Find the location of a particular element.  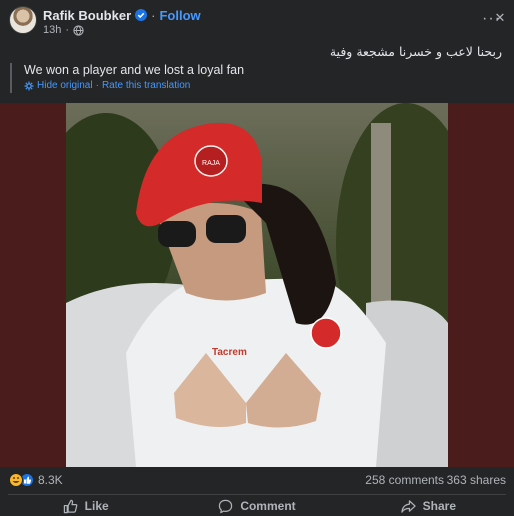

thumbs-up-icon is located at coordinates (70, 506).